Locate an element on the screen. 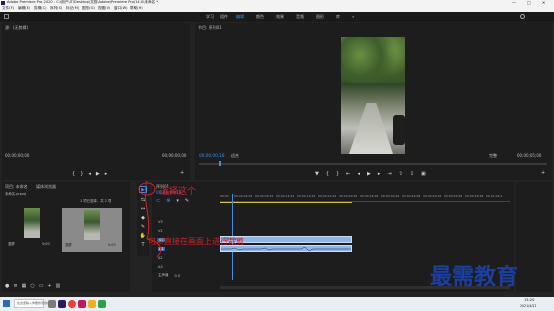  ruler-label: 00;01;04;2 is located at coordinates (494, 196).